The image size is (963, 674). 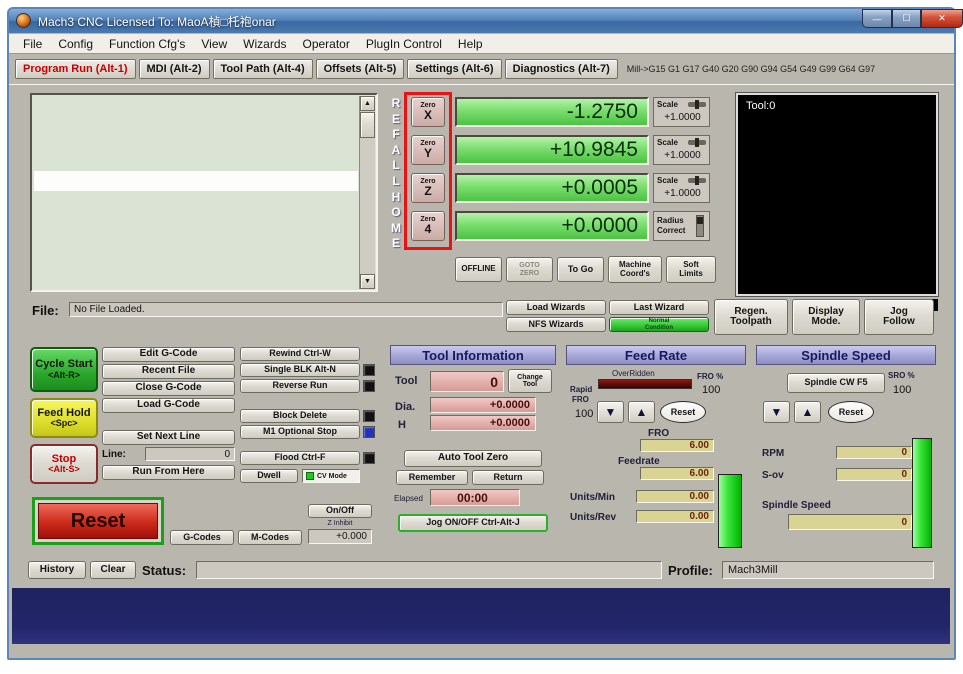 What do you see at coordinates (204, 192) in the screenshot?
I see `gcode-listing: ▲ ▼` at bounding box center [204, 192].